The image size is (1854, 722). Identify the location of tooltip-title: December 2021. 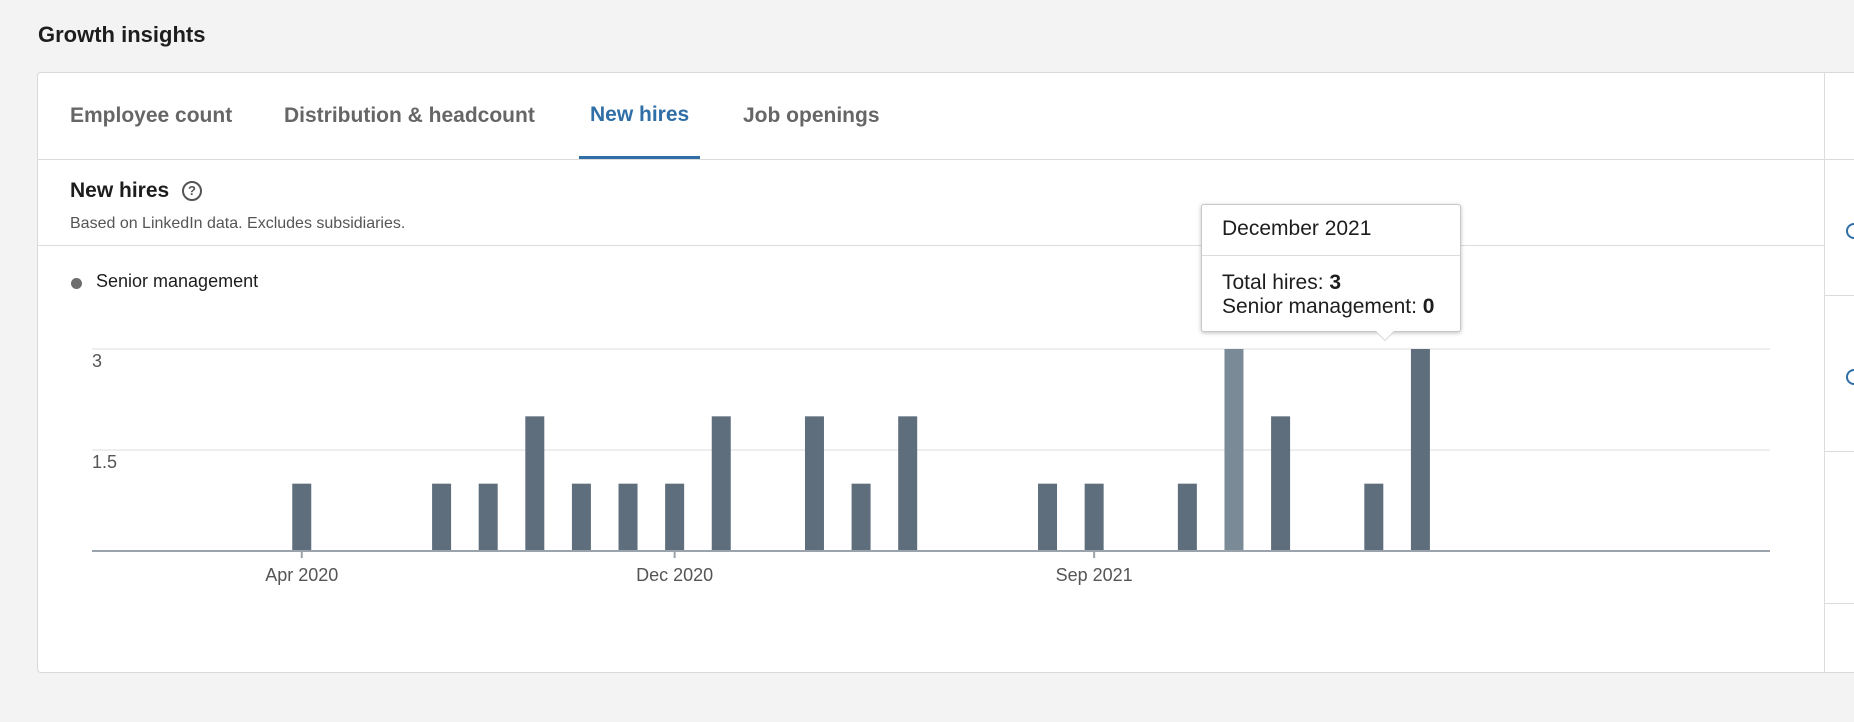
(1331, 230).